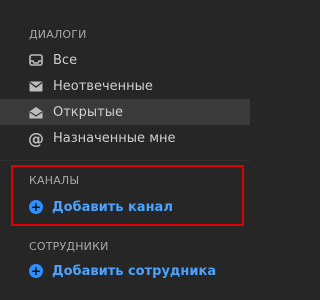  Describe the element at coordinates (69, 246) in the screenshot. I see `section-heading-employees: СОТРУДНИКИ` at that location.